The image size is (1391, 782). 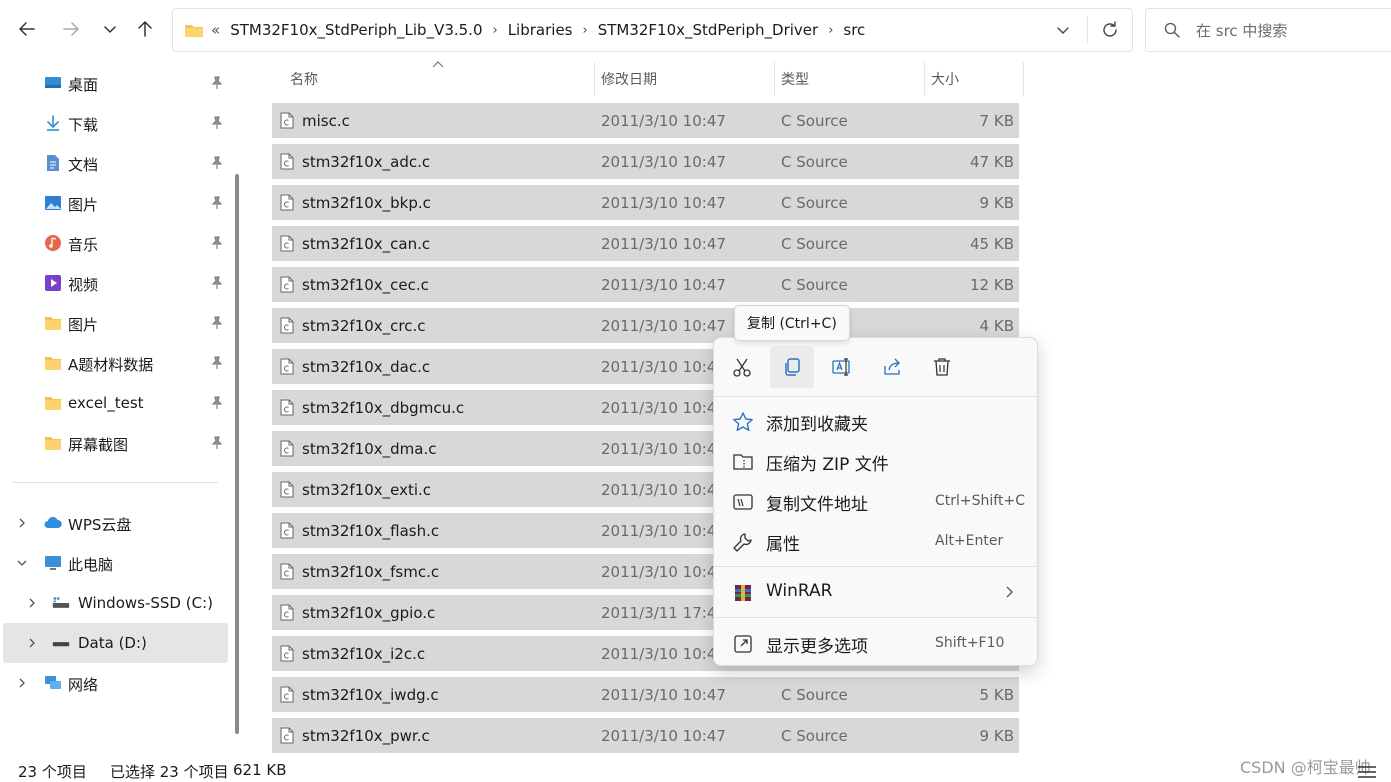 What do you see at coordinates (369, 449) in the screenshot?
I see `file-name: stm32f10x_dma.c` at bounding box center [369, 449].